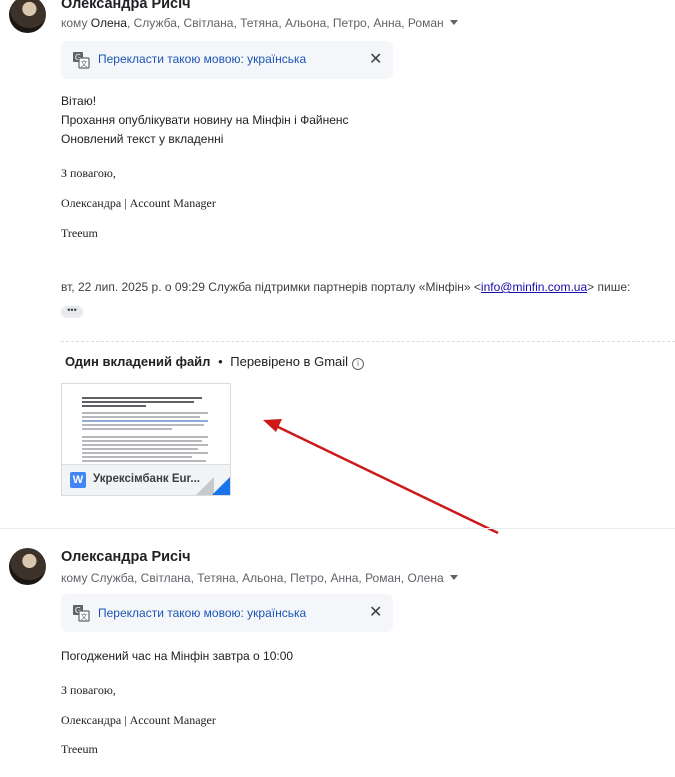  I want to click on attachments-verified: Перевірено в Gmail, so click(289, 361).